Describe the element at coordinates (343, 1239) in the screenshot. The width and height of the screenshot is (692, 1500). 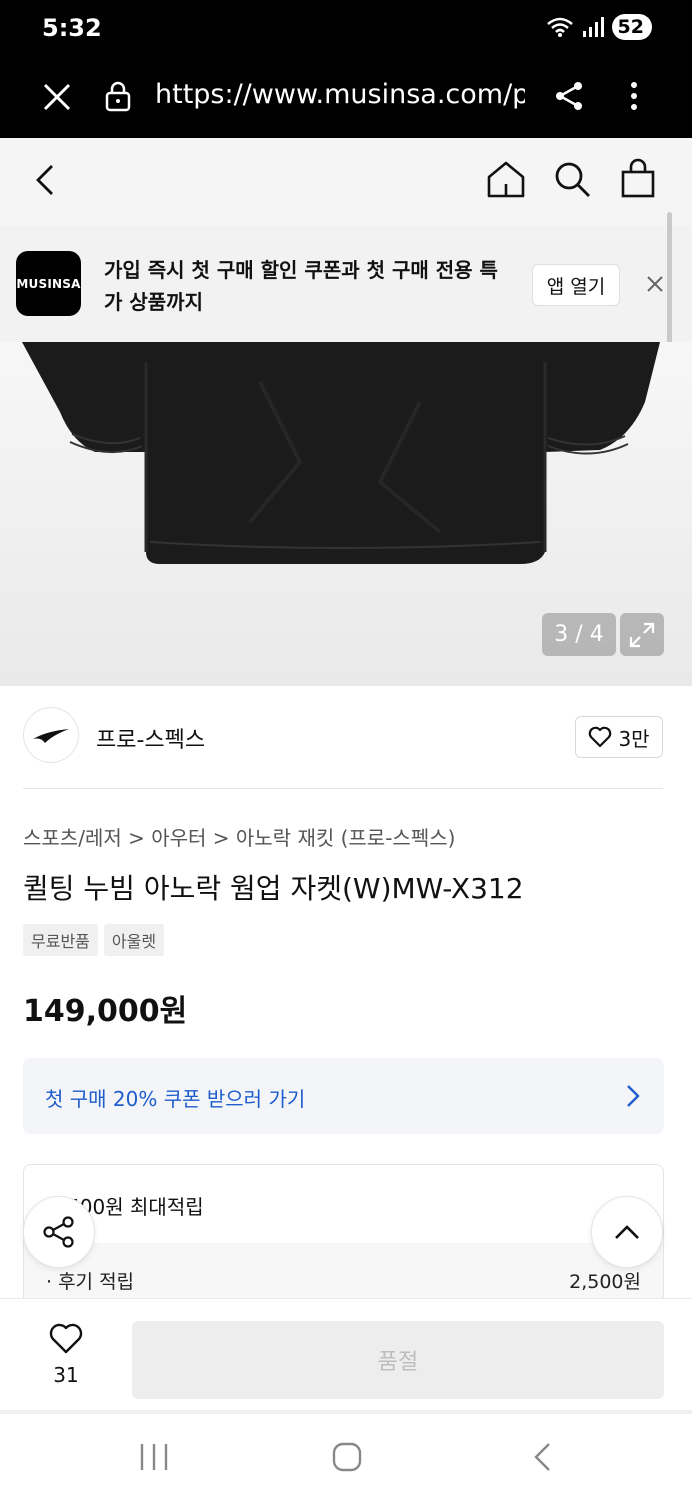
I see `points-card: 2,500원 최대적립 · 후기 적립 2,500원` at that location.